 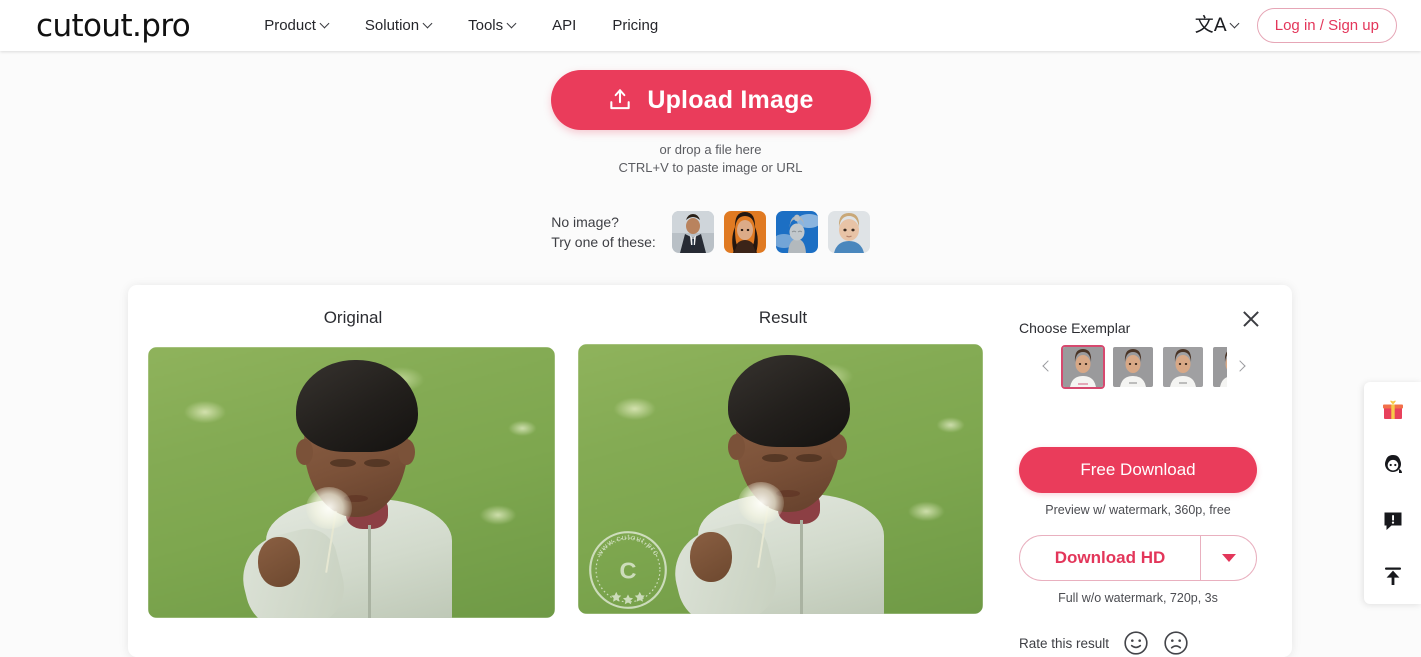 What do you see at coordinates (1138, 510) in the screenshot?
I see `free-download-caption: Preview w/ watermark, 360p, free` at bounding box center [1138, 510].